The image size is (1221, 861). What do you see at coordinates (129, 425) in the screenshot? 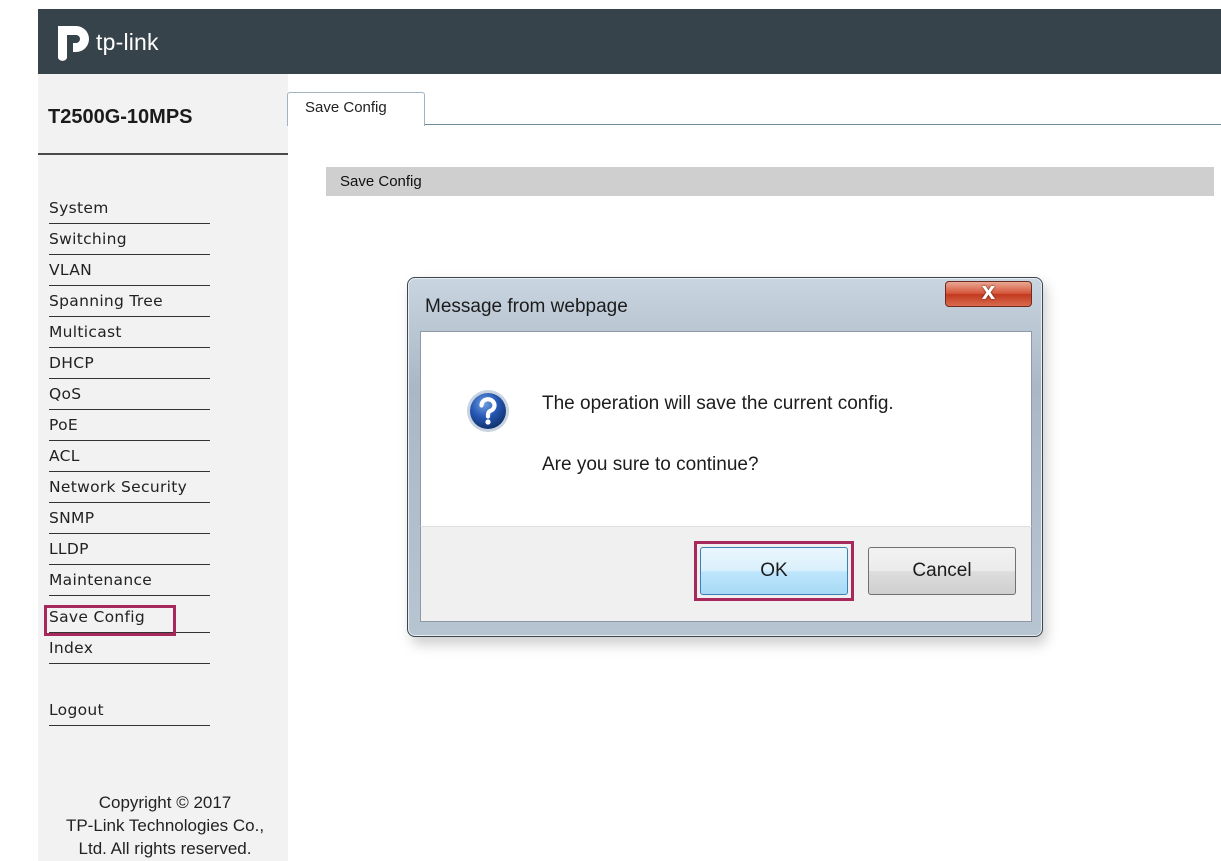
I see `sidebar-item-poe: PoE` at bounding box center [129, 425].